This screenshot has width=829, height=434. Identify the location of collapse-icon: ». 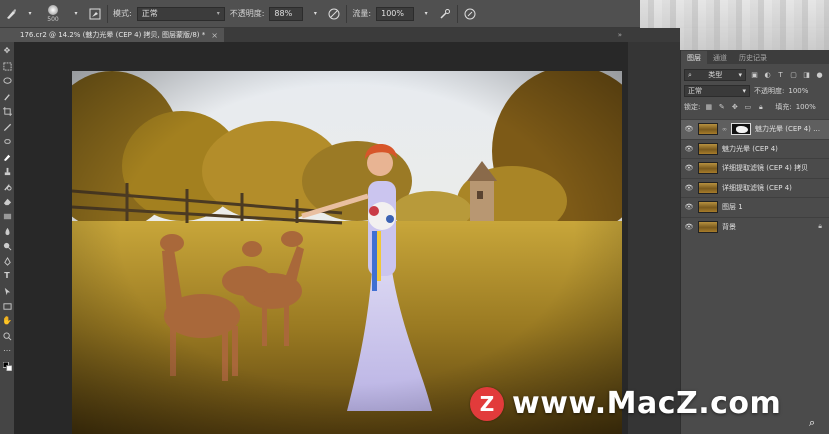
(623, 35).